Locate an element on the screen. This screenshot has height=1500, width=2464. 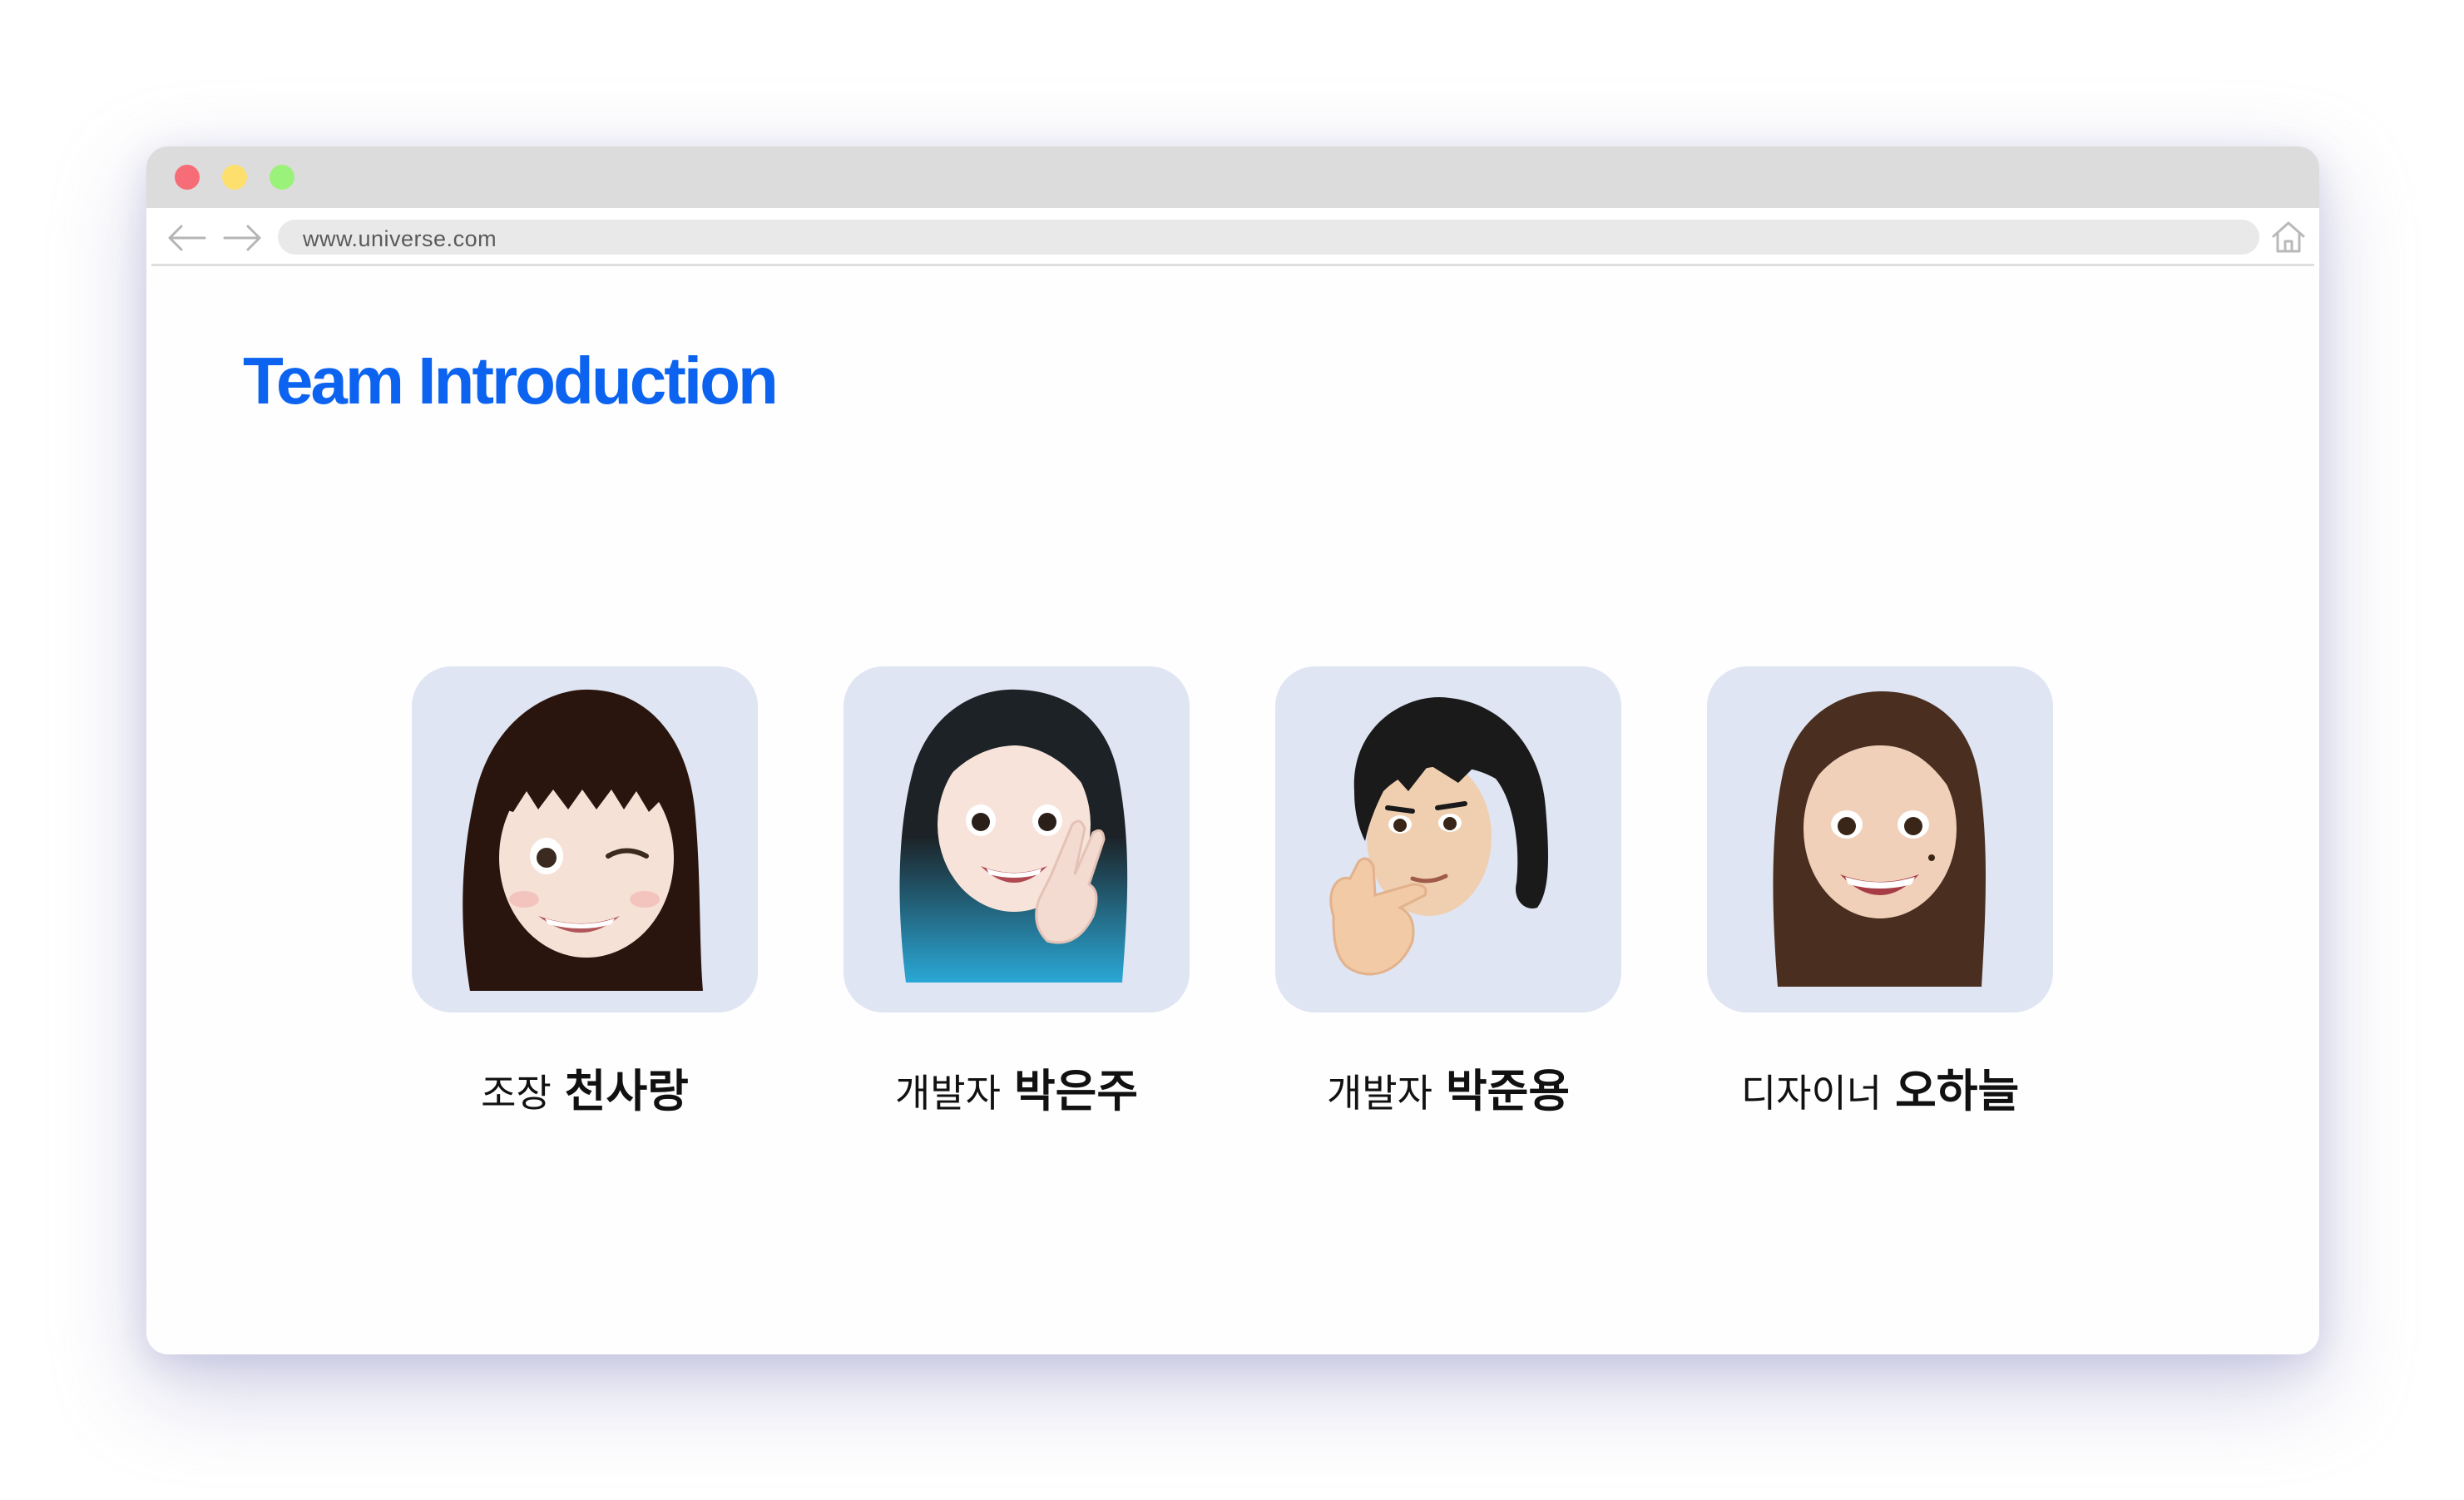
team-member-card: 디자이너 오하늘 is located at coordinates (1880, 891).